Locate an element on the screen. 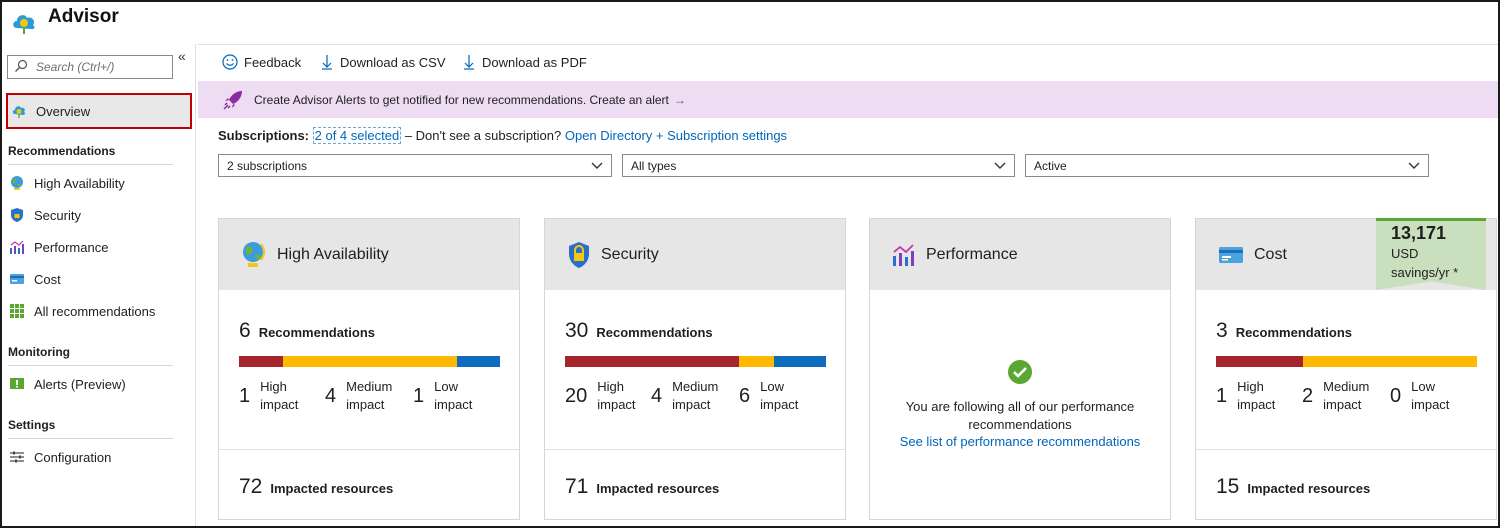  sidebar-item-all-recommendations: All recommendations is located at coordinates (98, 311).